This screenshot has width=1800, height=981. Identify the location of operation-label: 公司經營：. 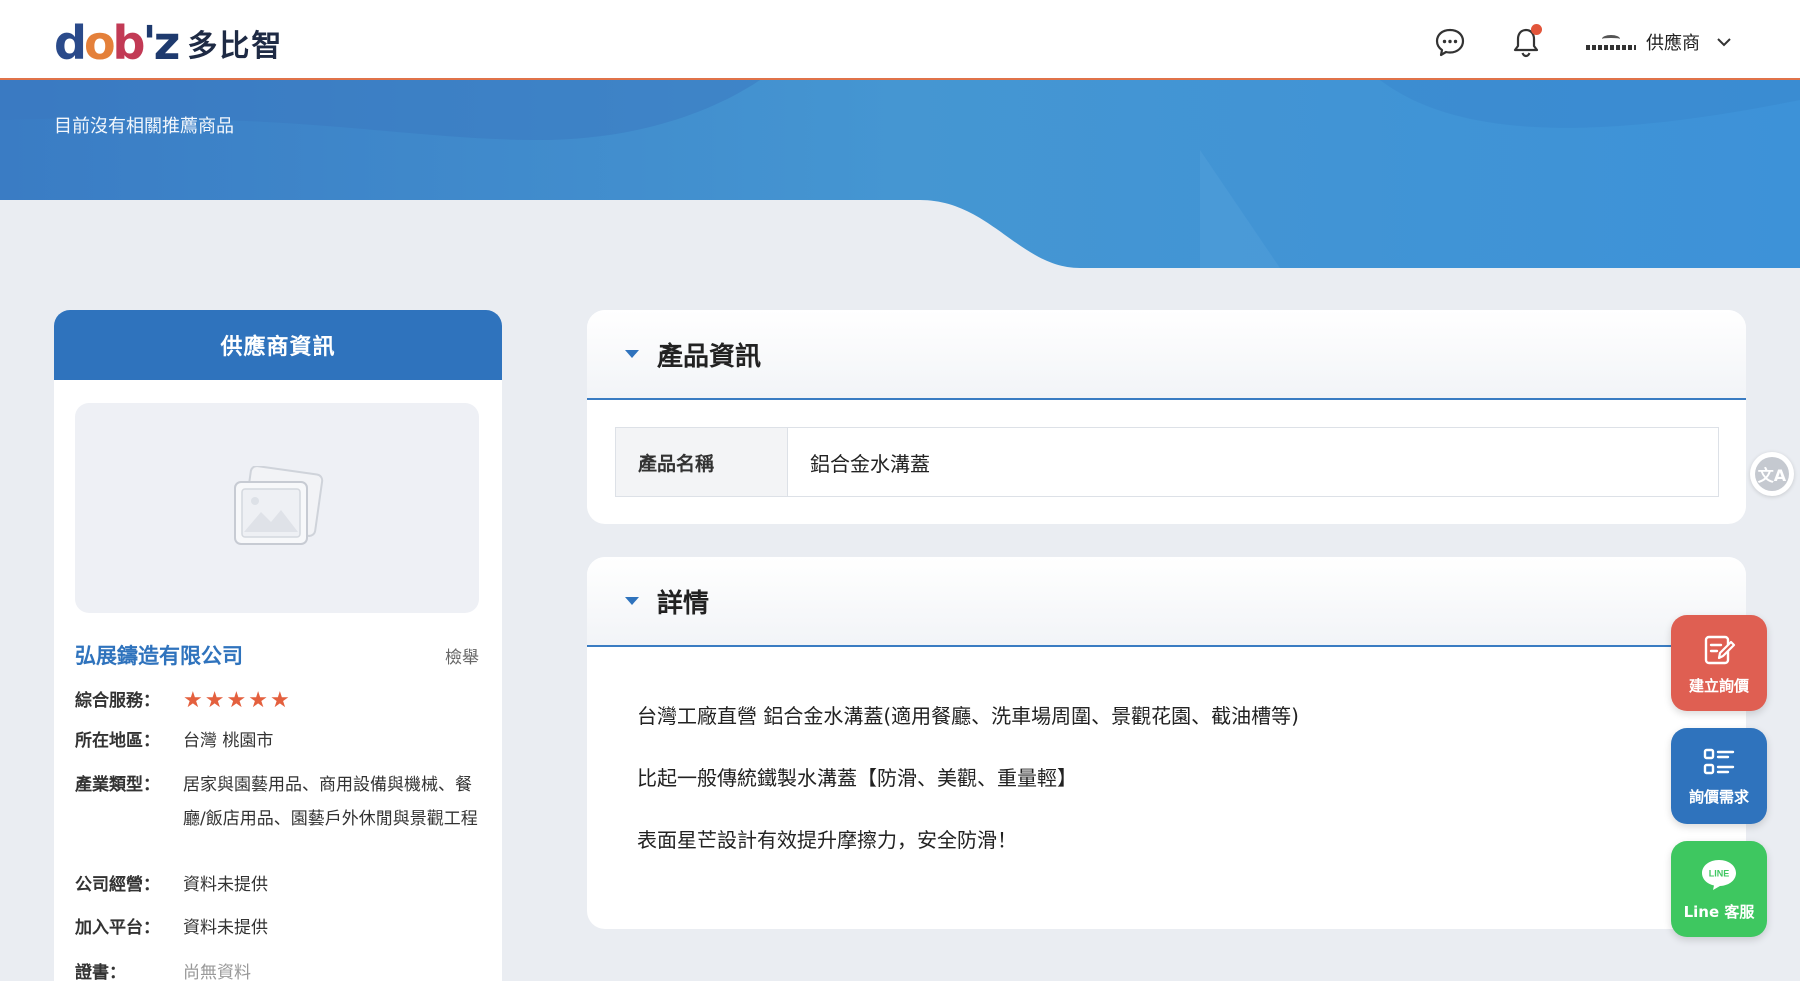
(117, 885).